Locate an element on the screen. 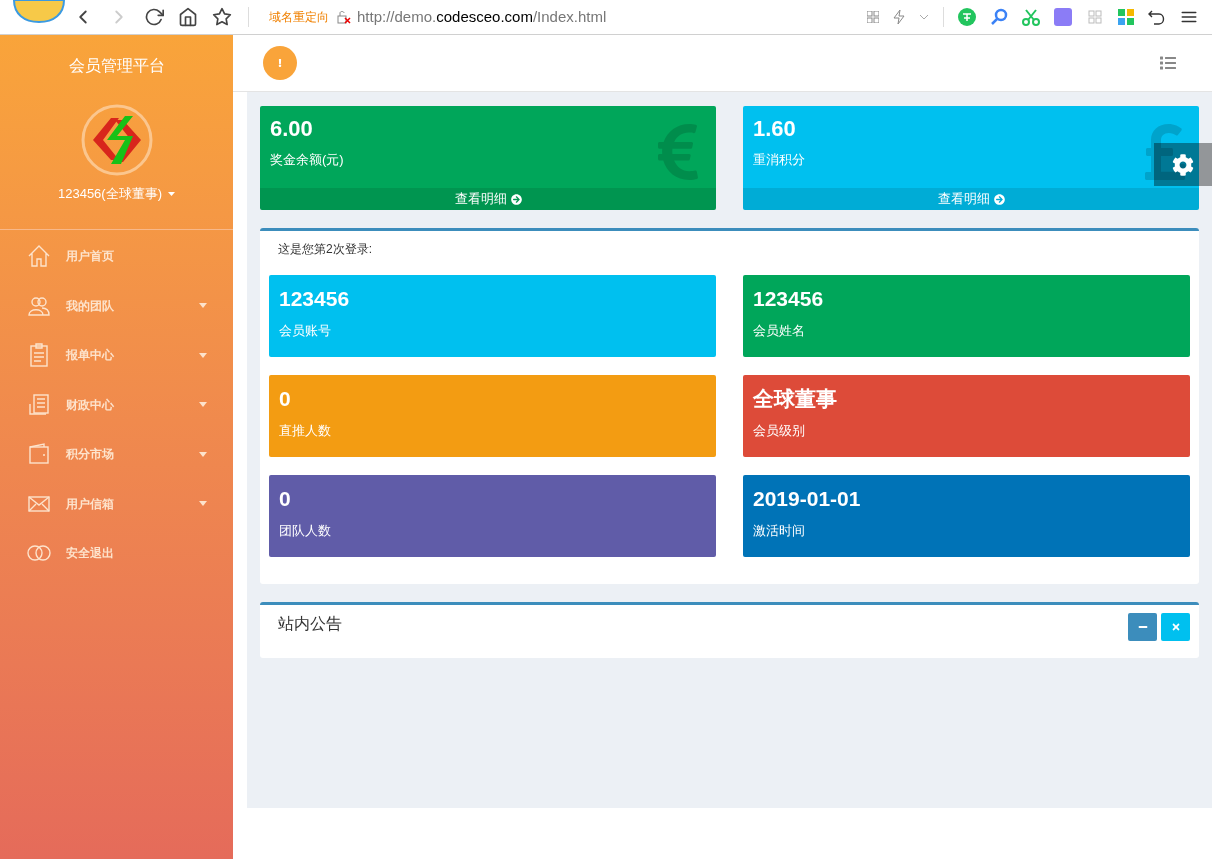 The image size is (1212, 859). star-icon is located at coordinates (222, 17).